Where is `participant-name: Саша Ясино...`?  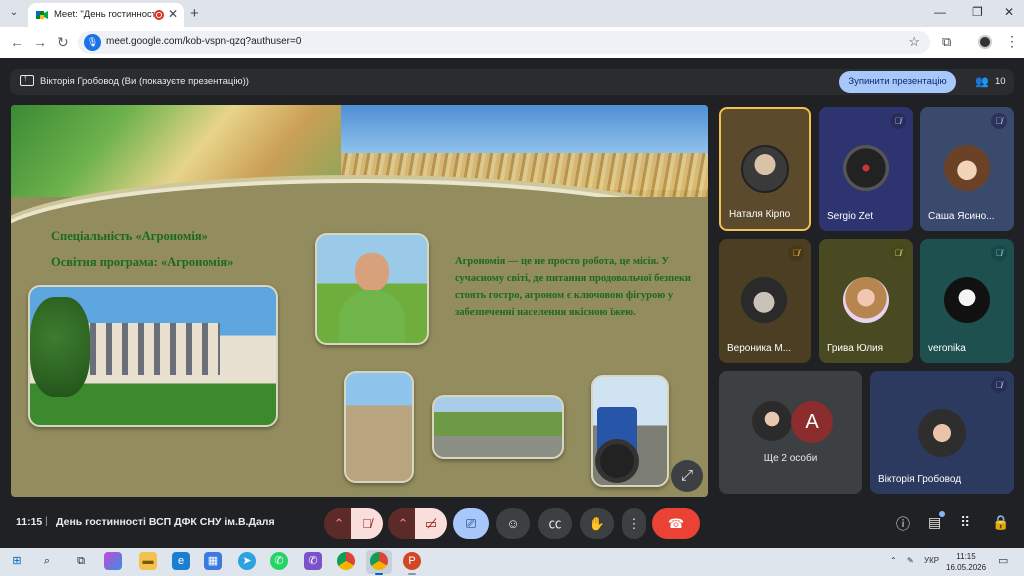 participant-name: Саша Ясино... is located at coordinates (961, 216).